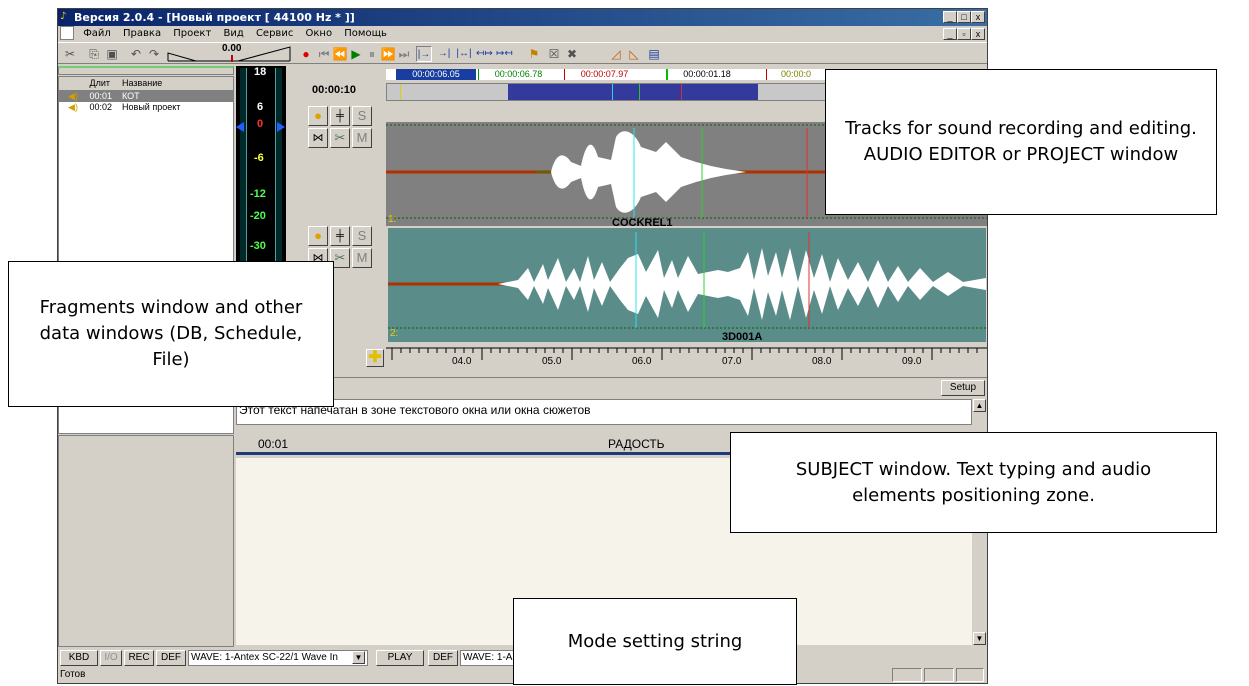 The image size is (1249, 686). Describe the element at coordinates (534, 54) in the screenshot. I see `marker-icon: ⚑` at that location.